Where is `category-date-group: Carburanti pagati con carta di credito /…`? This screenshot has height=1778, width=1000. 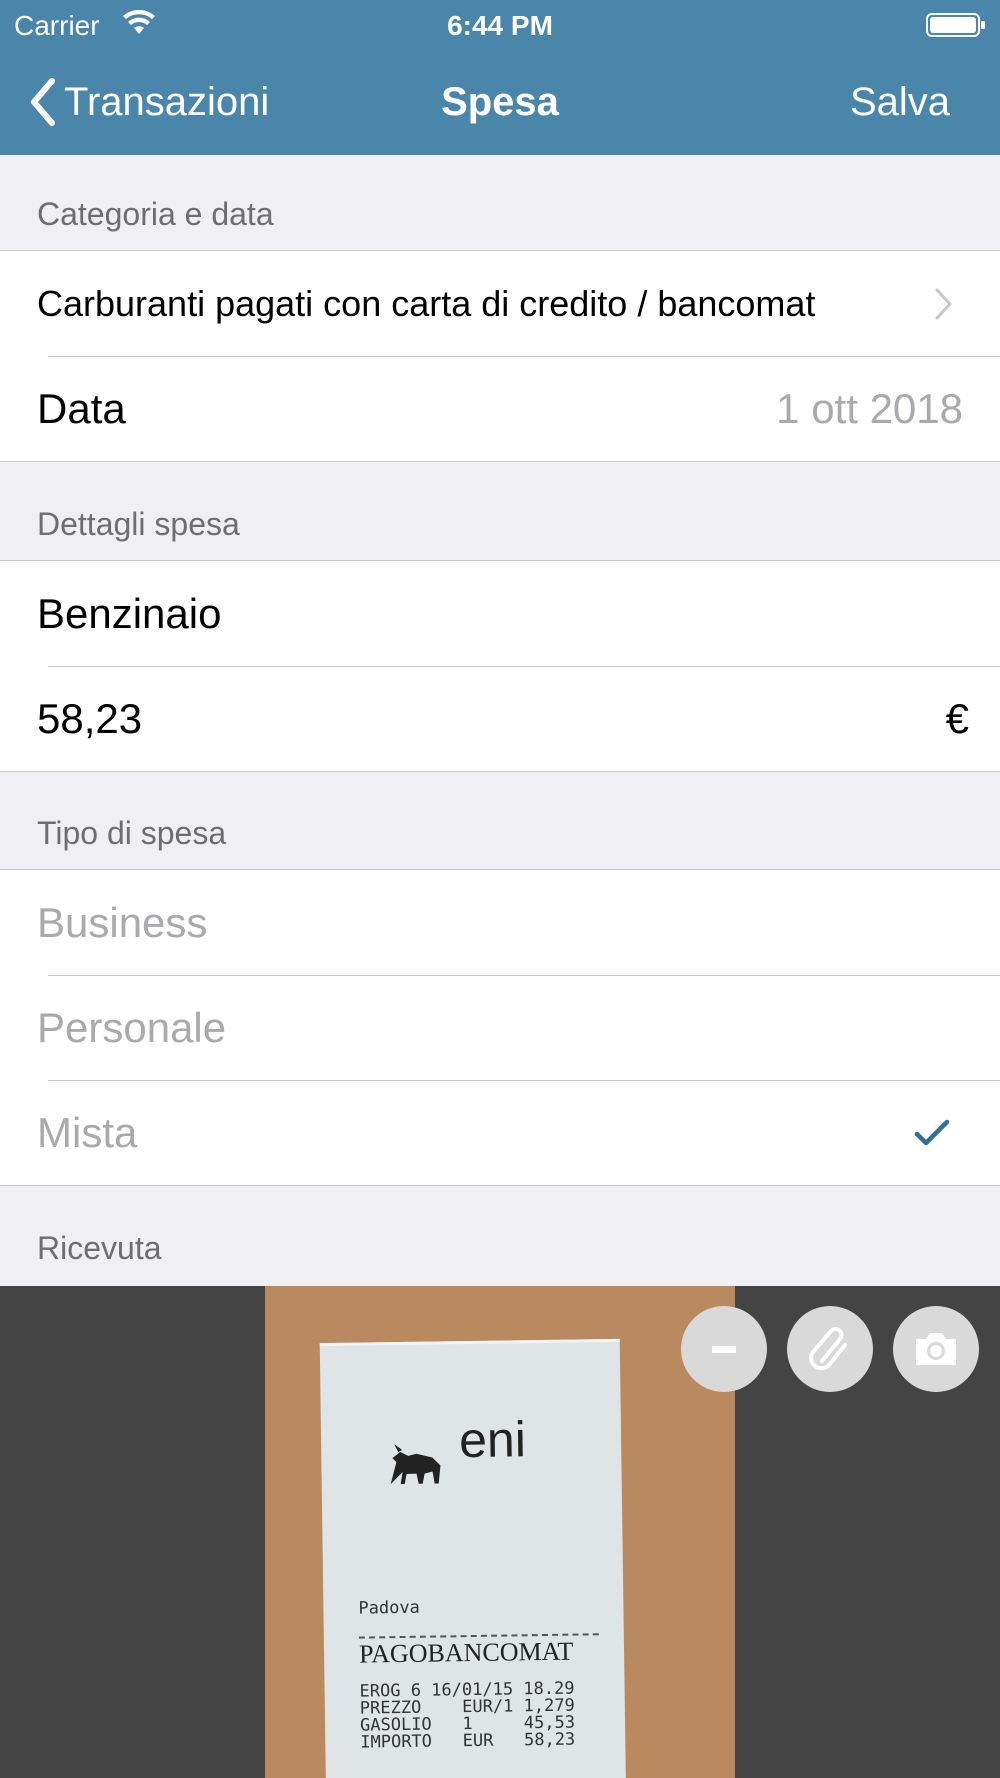
category-date-group: Carburanti pagati con carta di credito /… is located at coordinates (500, 356).